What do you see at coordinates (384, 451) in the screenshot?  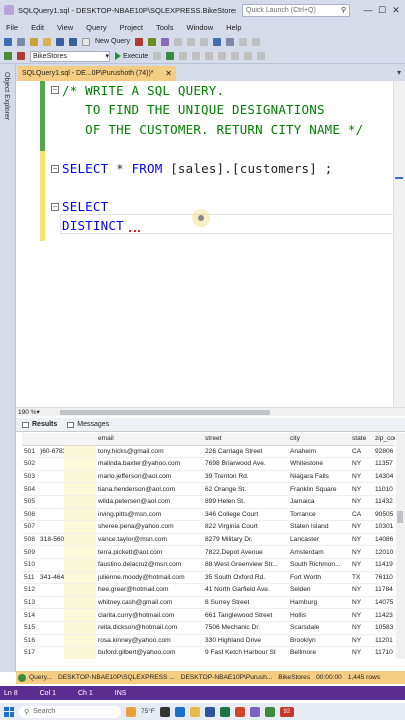 I see `cell-zip: 92806` at bounding box center [384, 451].